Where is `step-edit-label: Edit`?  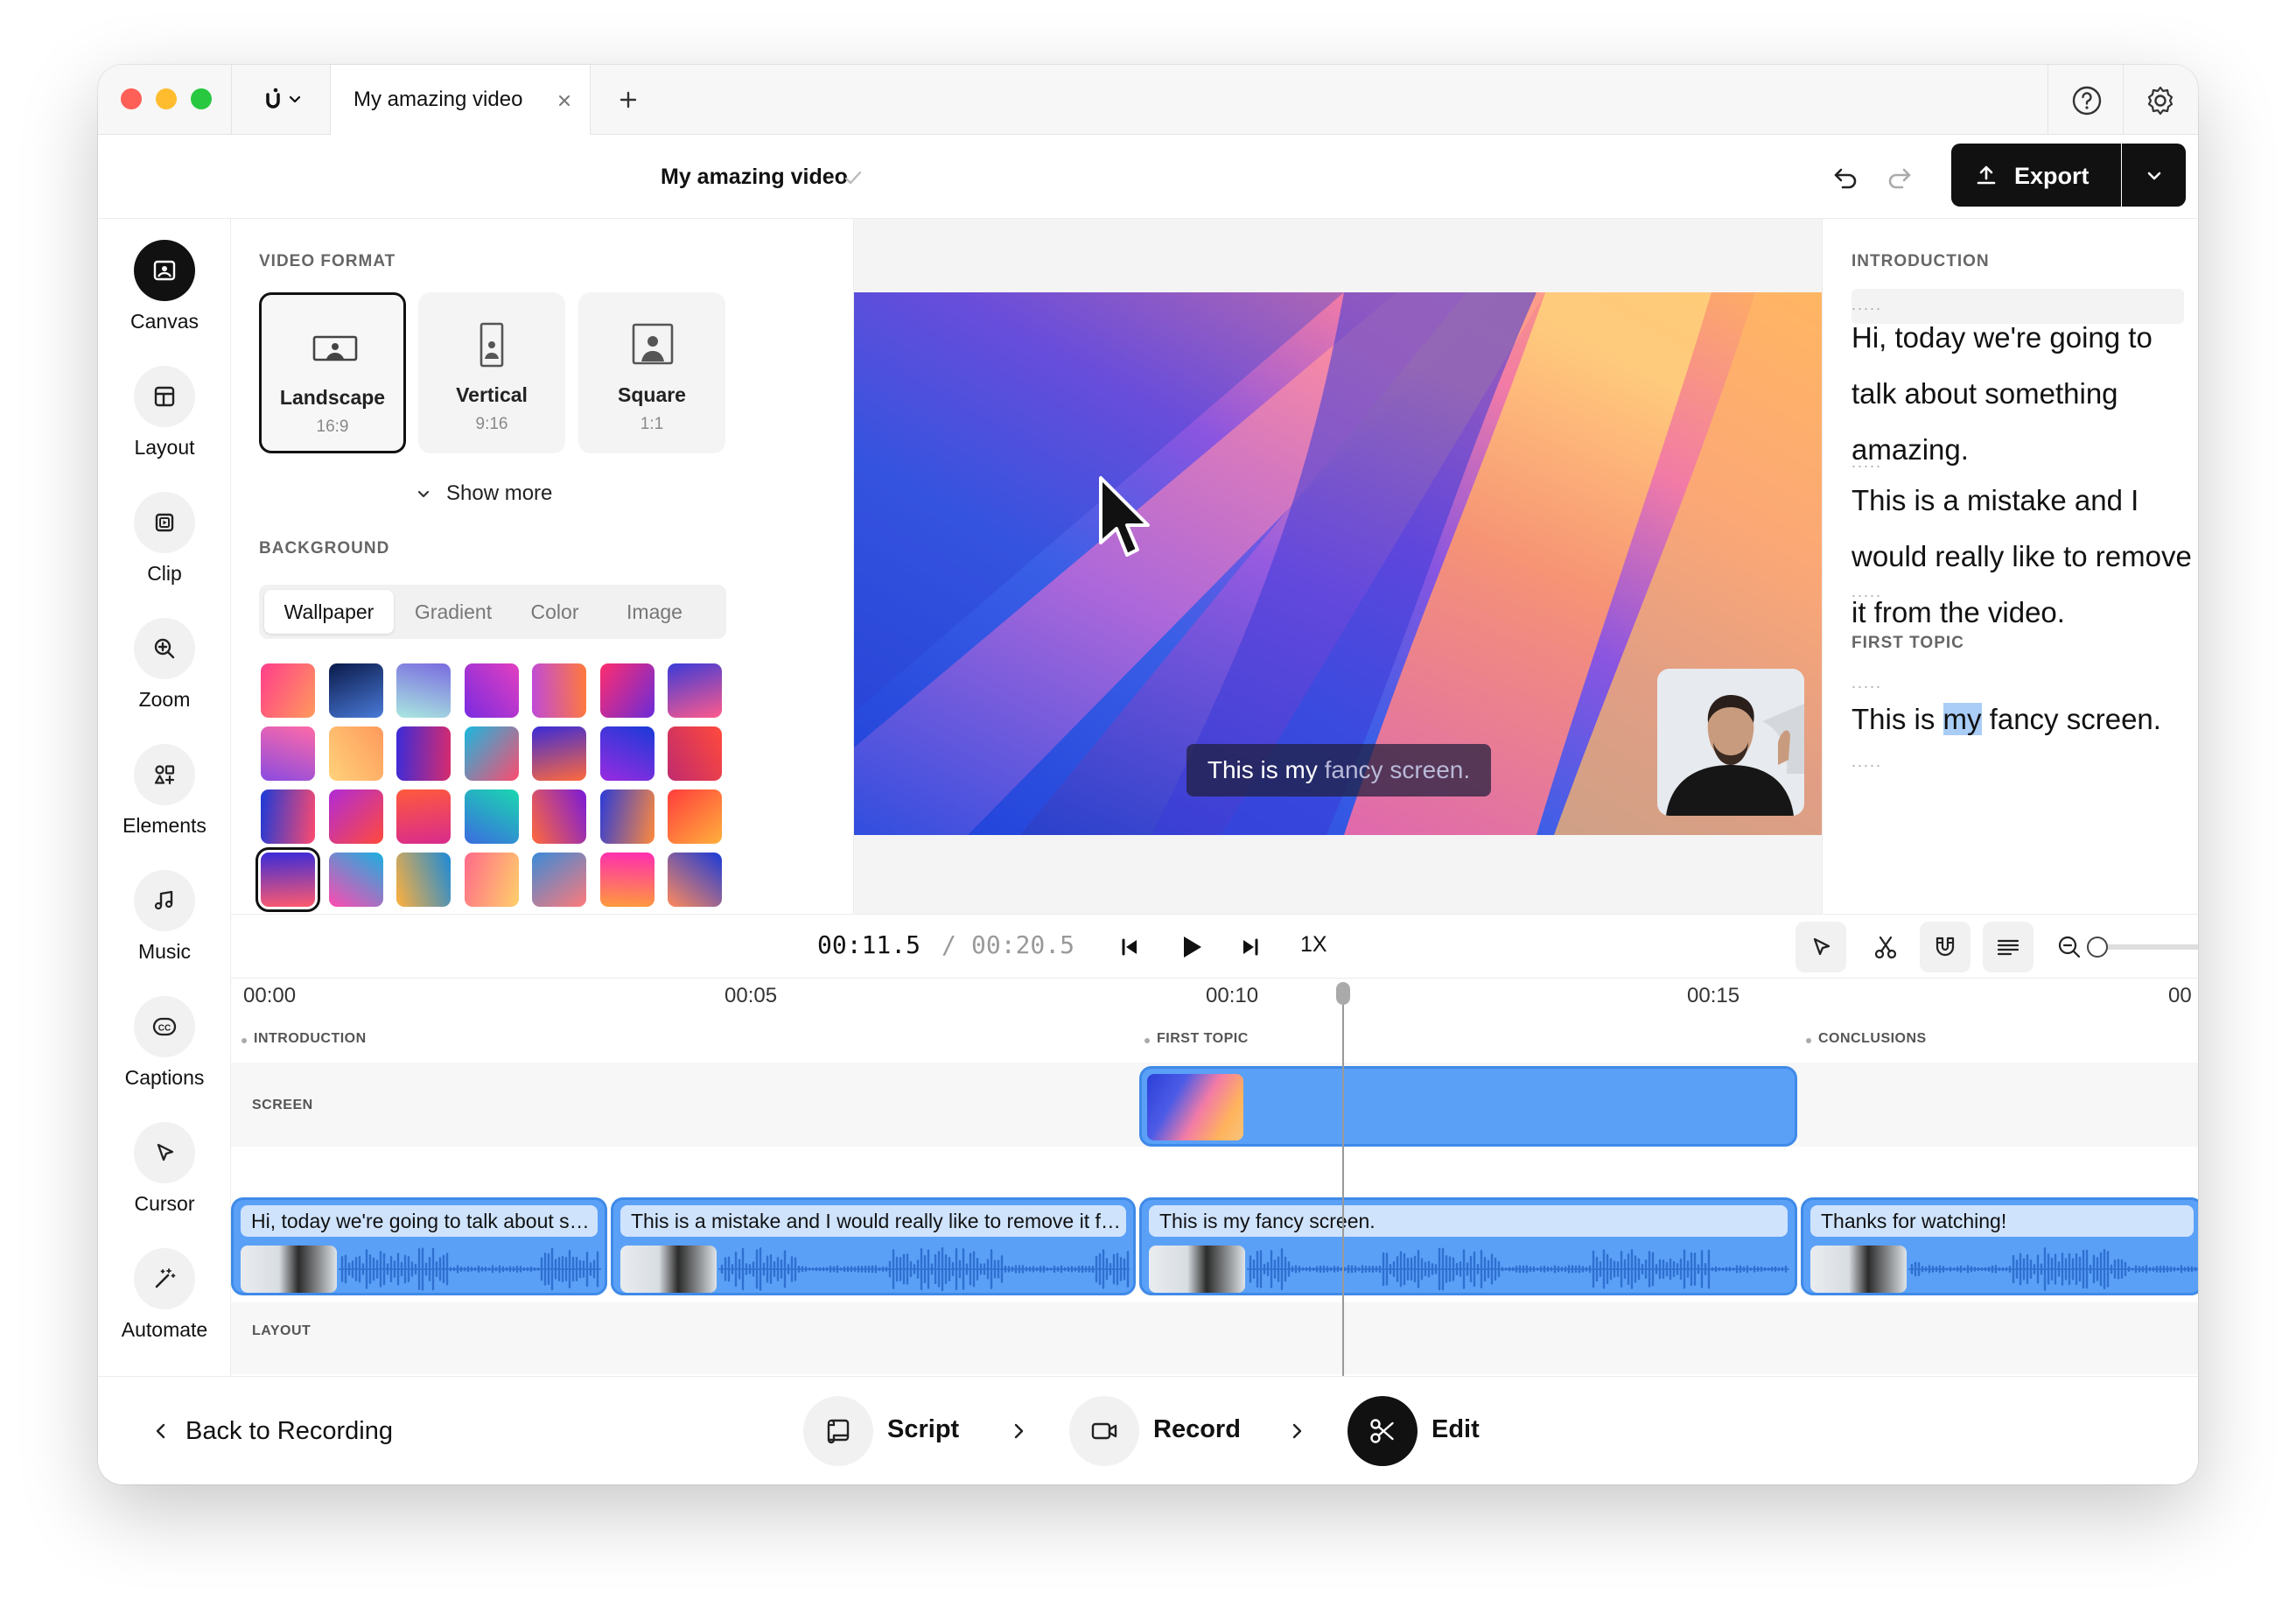
step-edit-label: Edit is located at coordinates (1456, 1430).